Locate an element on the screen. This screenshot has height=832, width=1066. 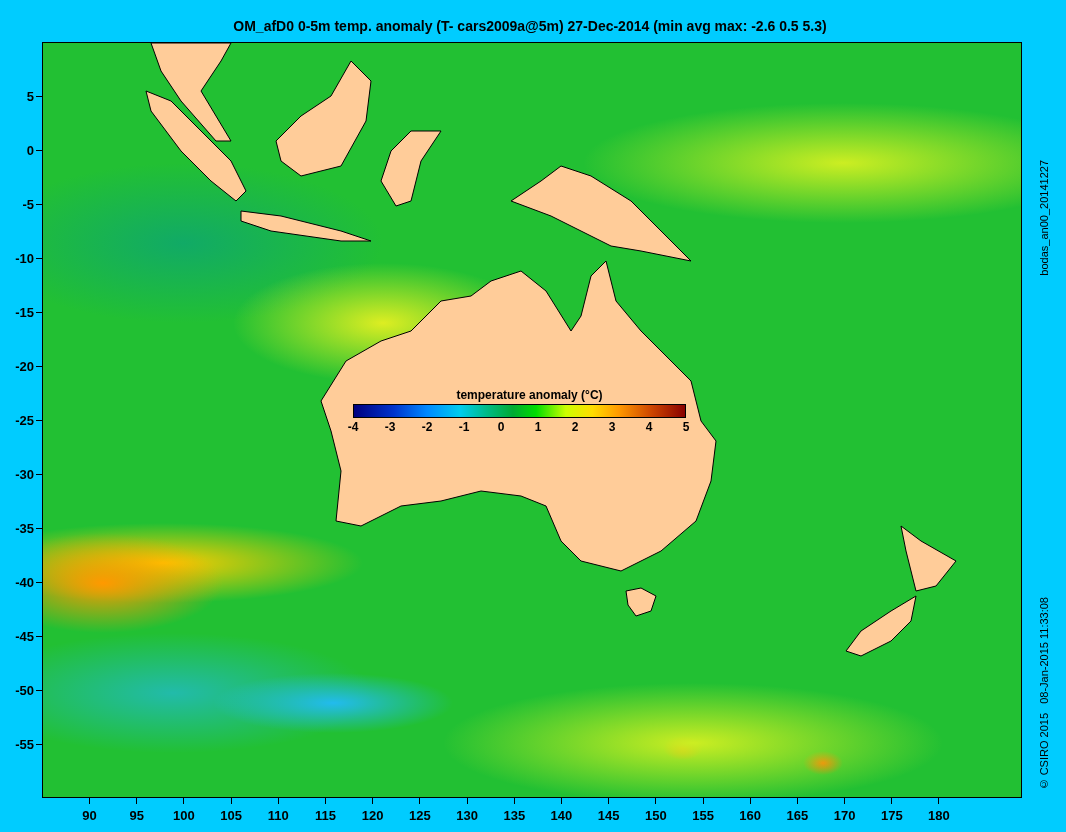
x-axis-label: 90 is located at coordinates (89, 815).